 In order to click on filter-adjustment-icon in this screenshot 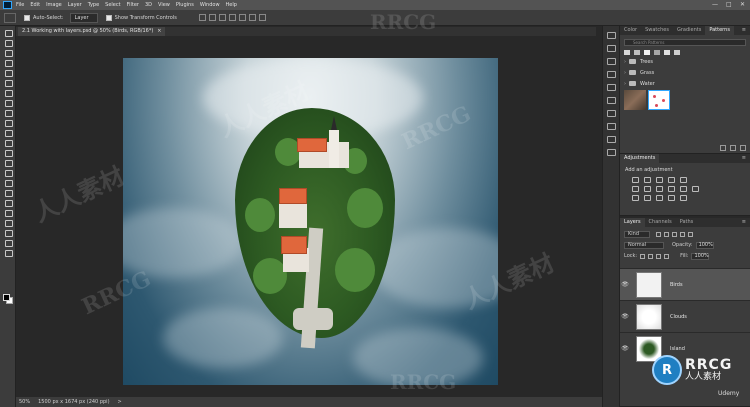, I will do `click(666, 234)`.